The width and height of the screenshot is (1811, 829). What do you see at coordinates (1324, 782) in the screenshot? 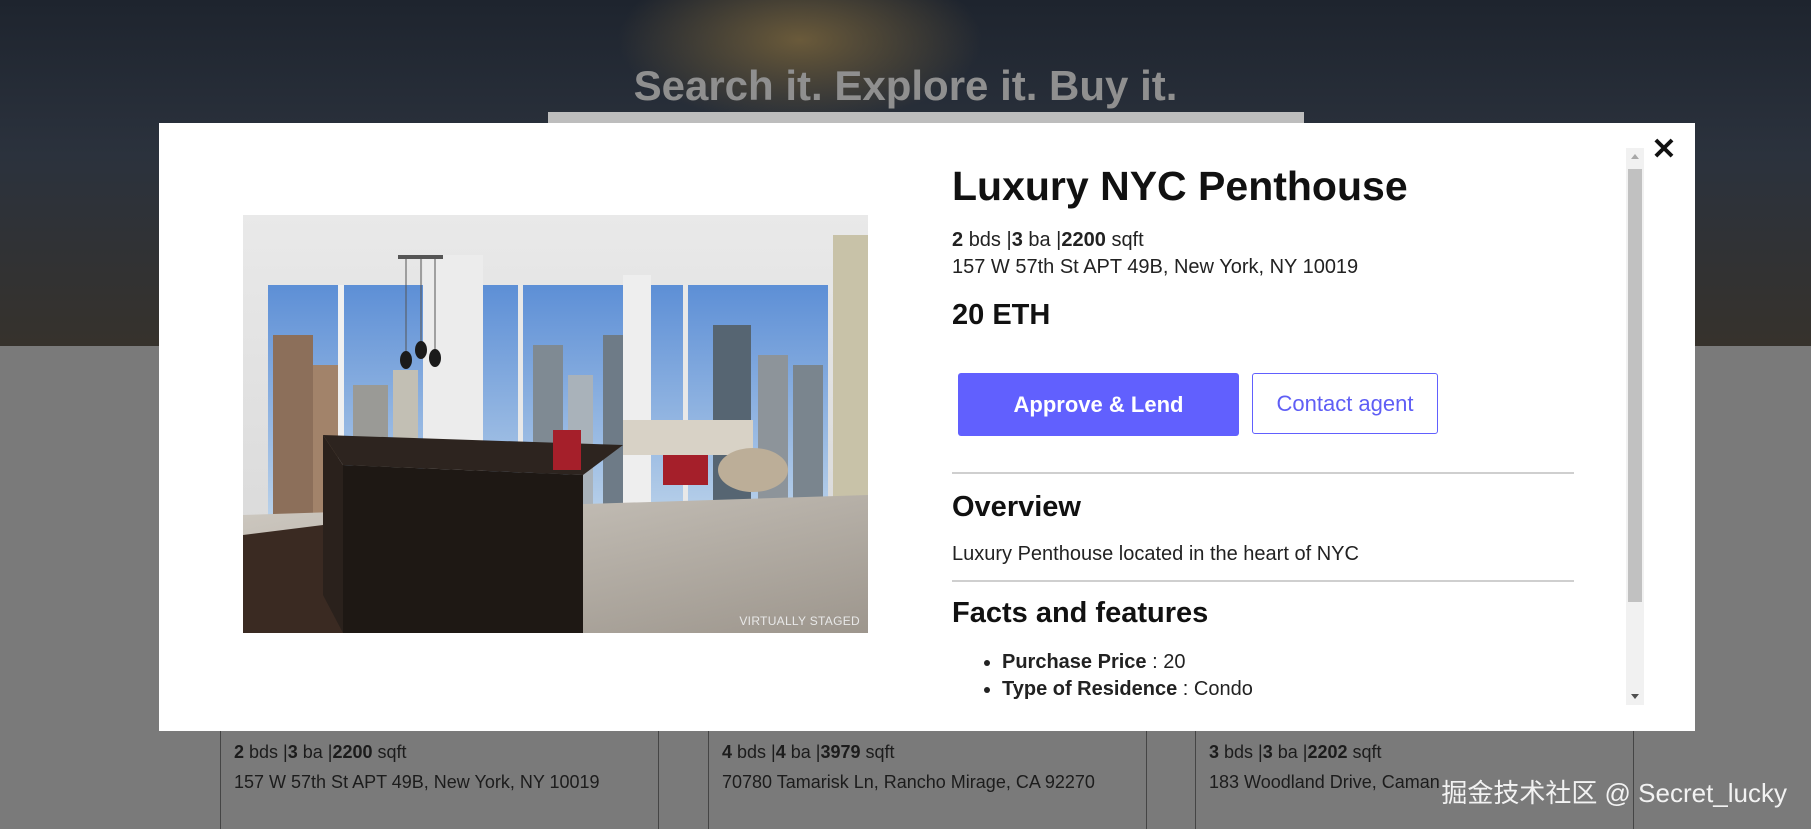
I see `card-address: 183 Woodland Drive, Caman` at bounding box center [1324, 782].